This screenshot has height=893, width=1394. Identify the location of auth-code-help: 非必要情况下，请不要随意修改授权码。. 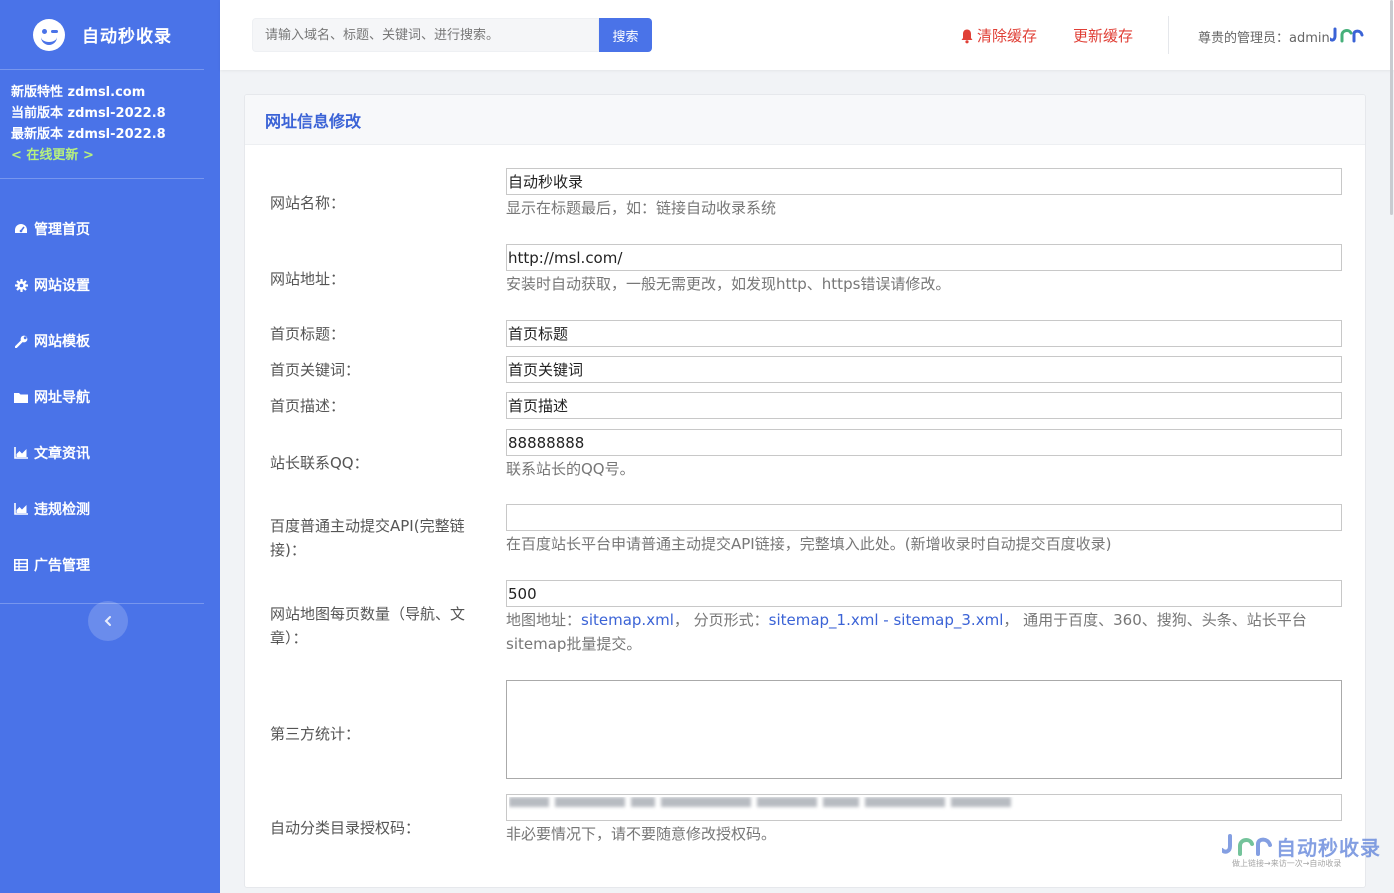
(641, 834).